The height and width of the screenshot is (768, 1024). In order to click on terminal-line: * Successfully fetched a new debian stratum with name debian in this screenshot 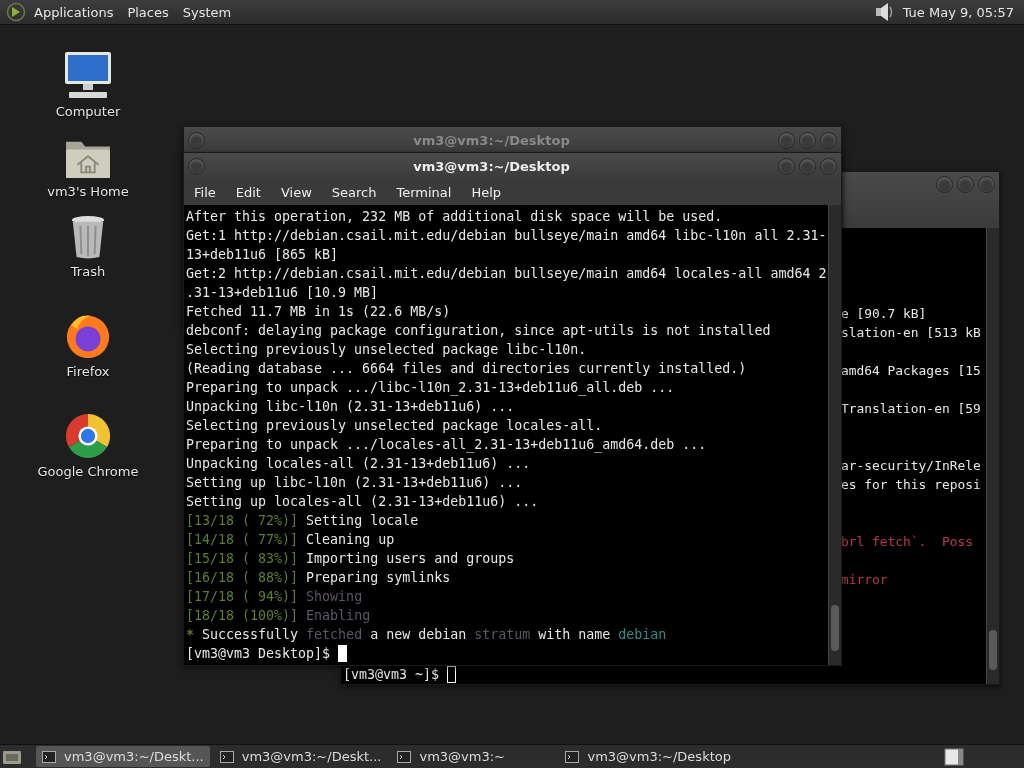, I will do `click(427, 635)`.